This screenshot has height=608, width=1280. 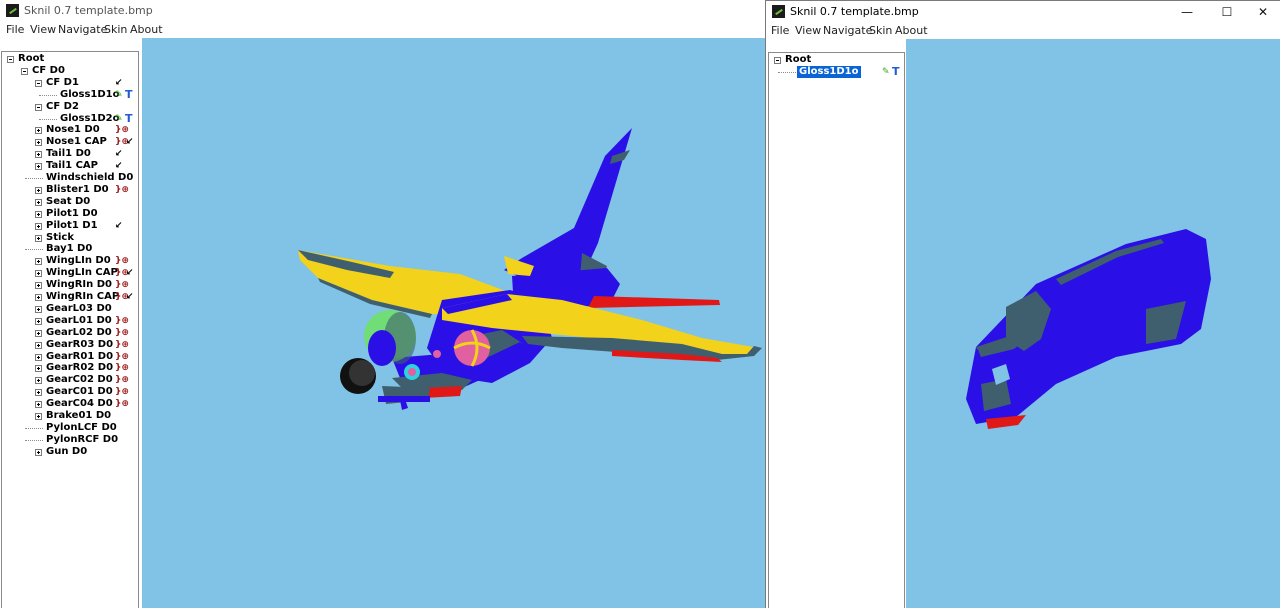 I want to click on tree-node: Stick, so click(x=60, y=238).